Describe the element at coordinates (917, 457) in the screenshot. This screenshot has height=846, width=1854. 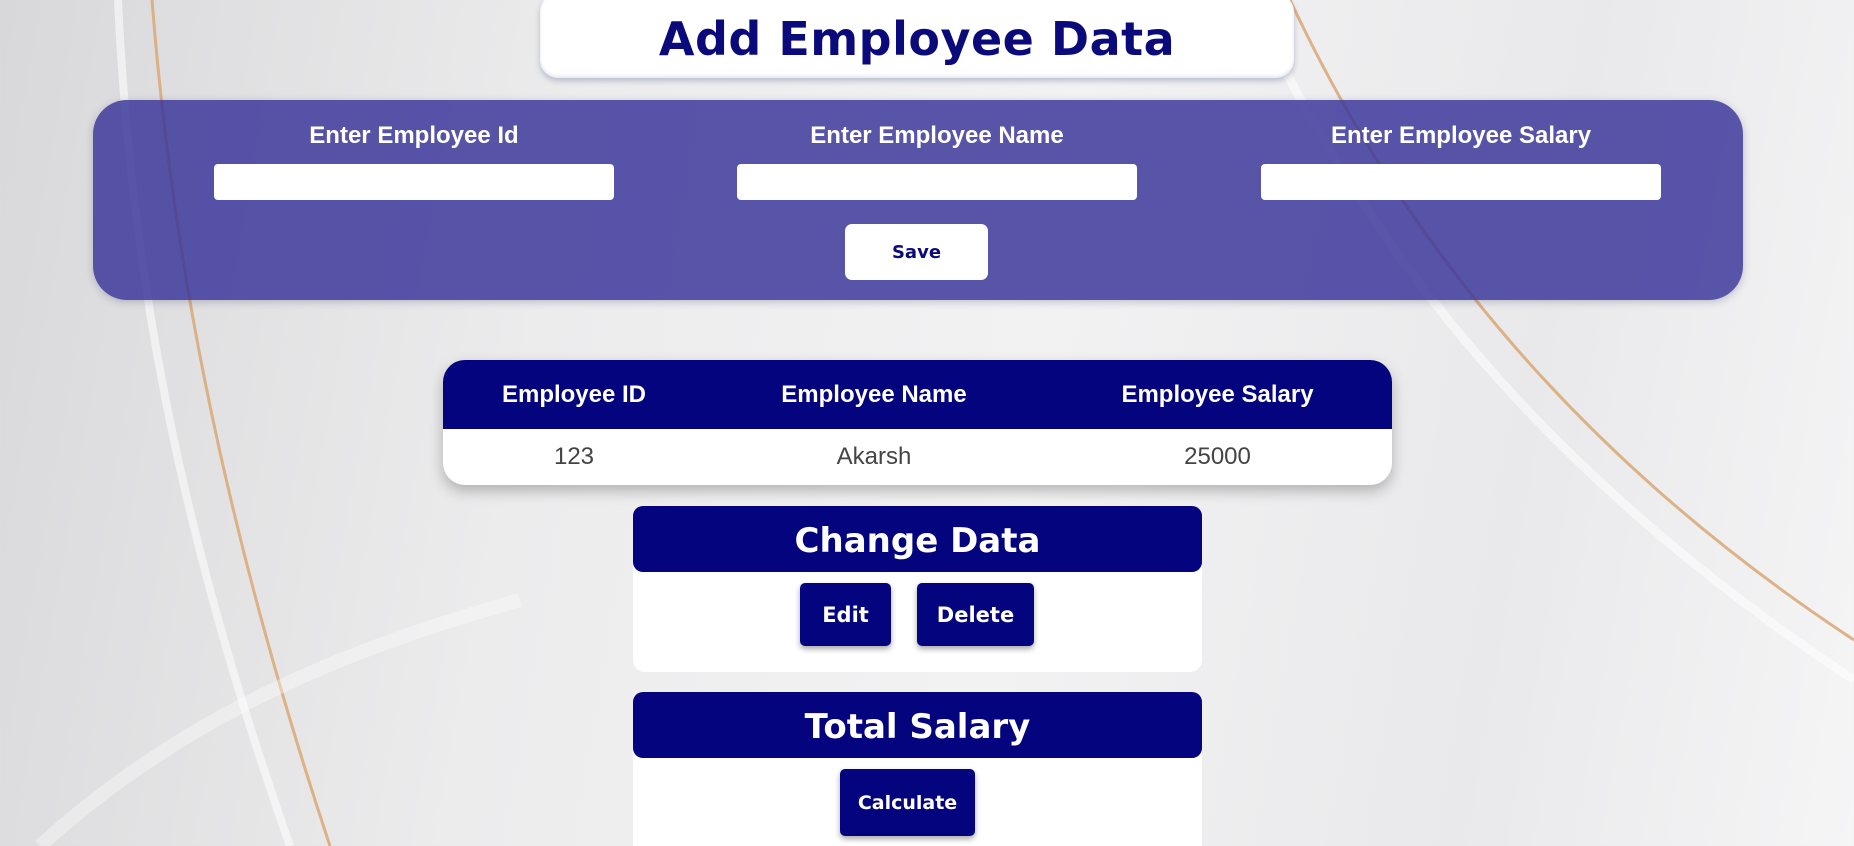
I see `table-row: 123 Akarsh 25000` at that location.